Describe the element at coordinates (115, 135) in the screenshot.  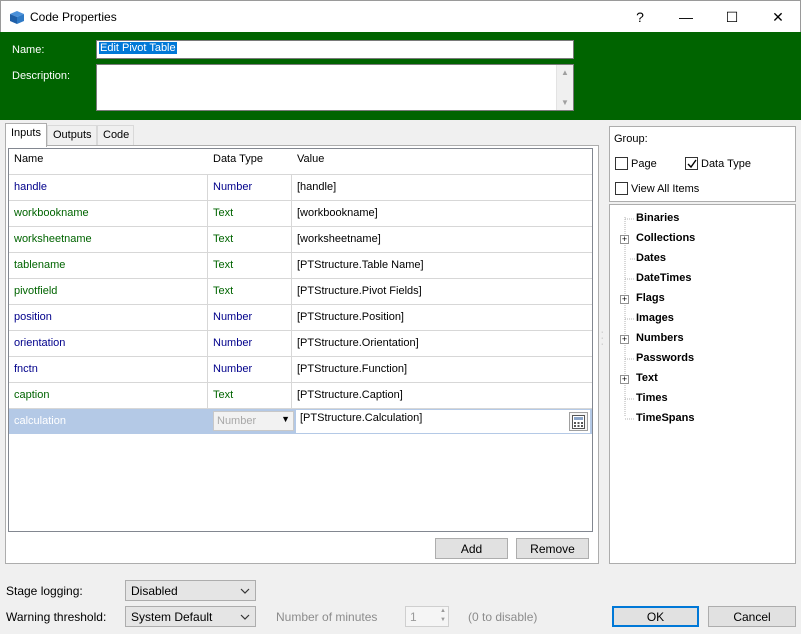
I see `tab-code: Code` at that location.